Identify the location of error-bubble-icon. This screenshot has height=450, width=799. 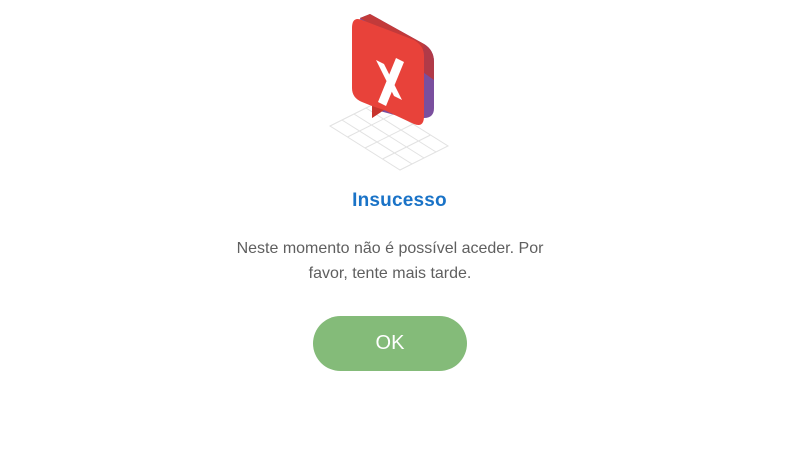
(389, 92).